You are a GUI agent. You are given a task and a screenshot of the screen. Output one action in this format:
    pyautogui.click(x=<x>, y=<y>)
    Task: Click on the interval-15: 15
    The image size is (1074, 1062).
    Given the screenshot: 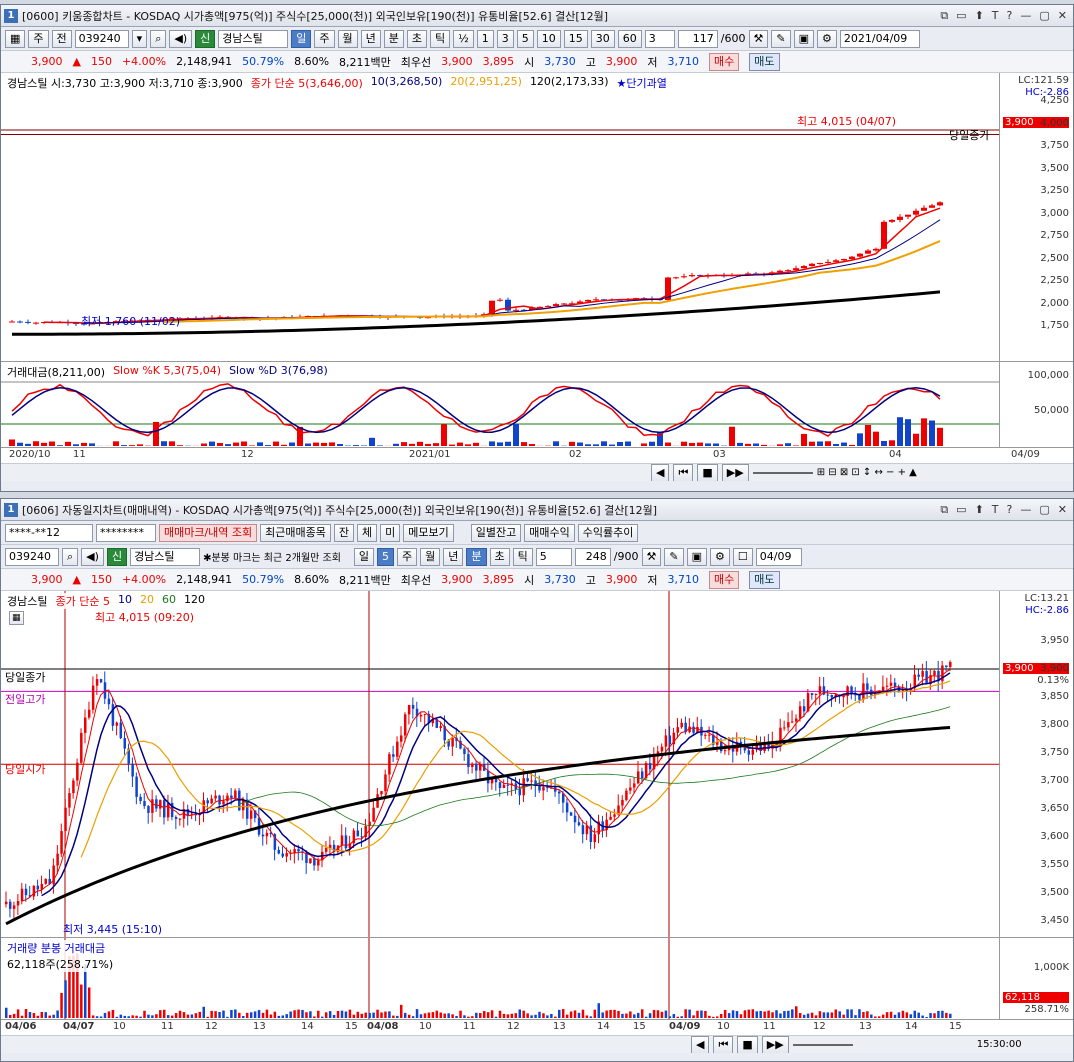 What is the action you would take?
    pyautogui.click(x=575, y=38)
    